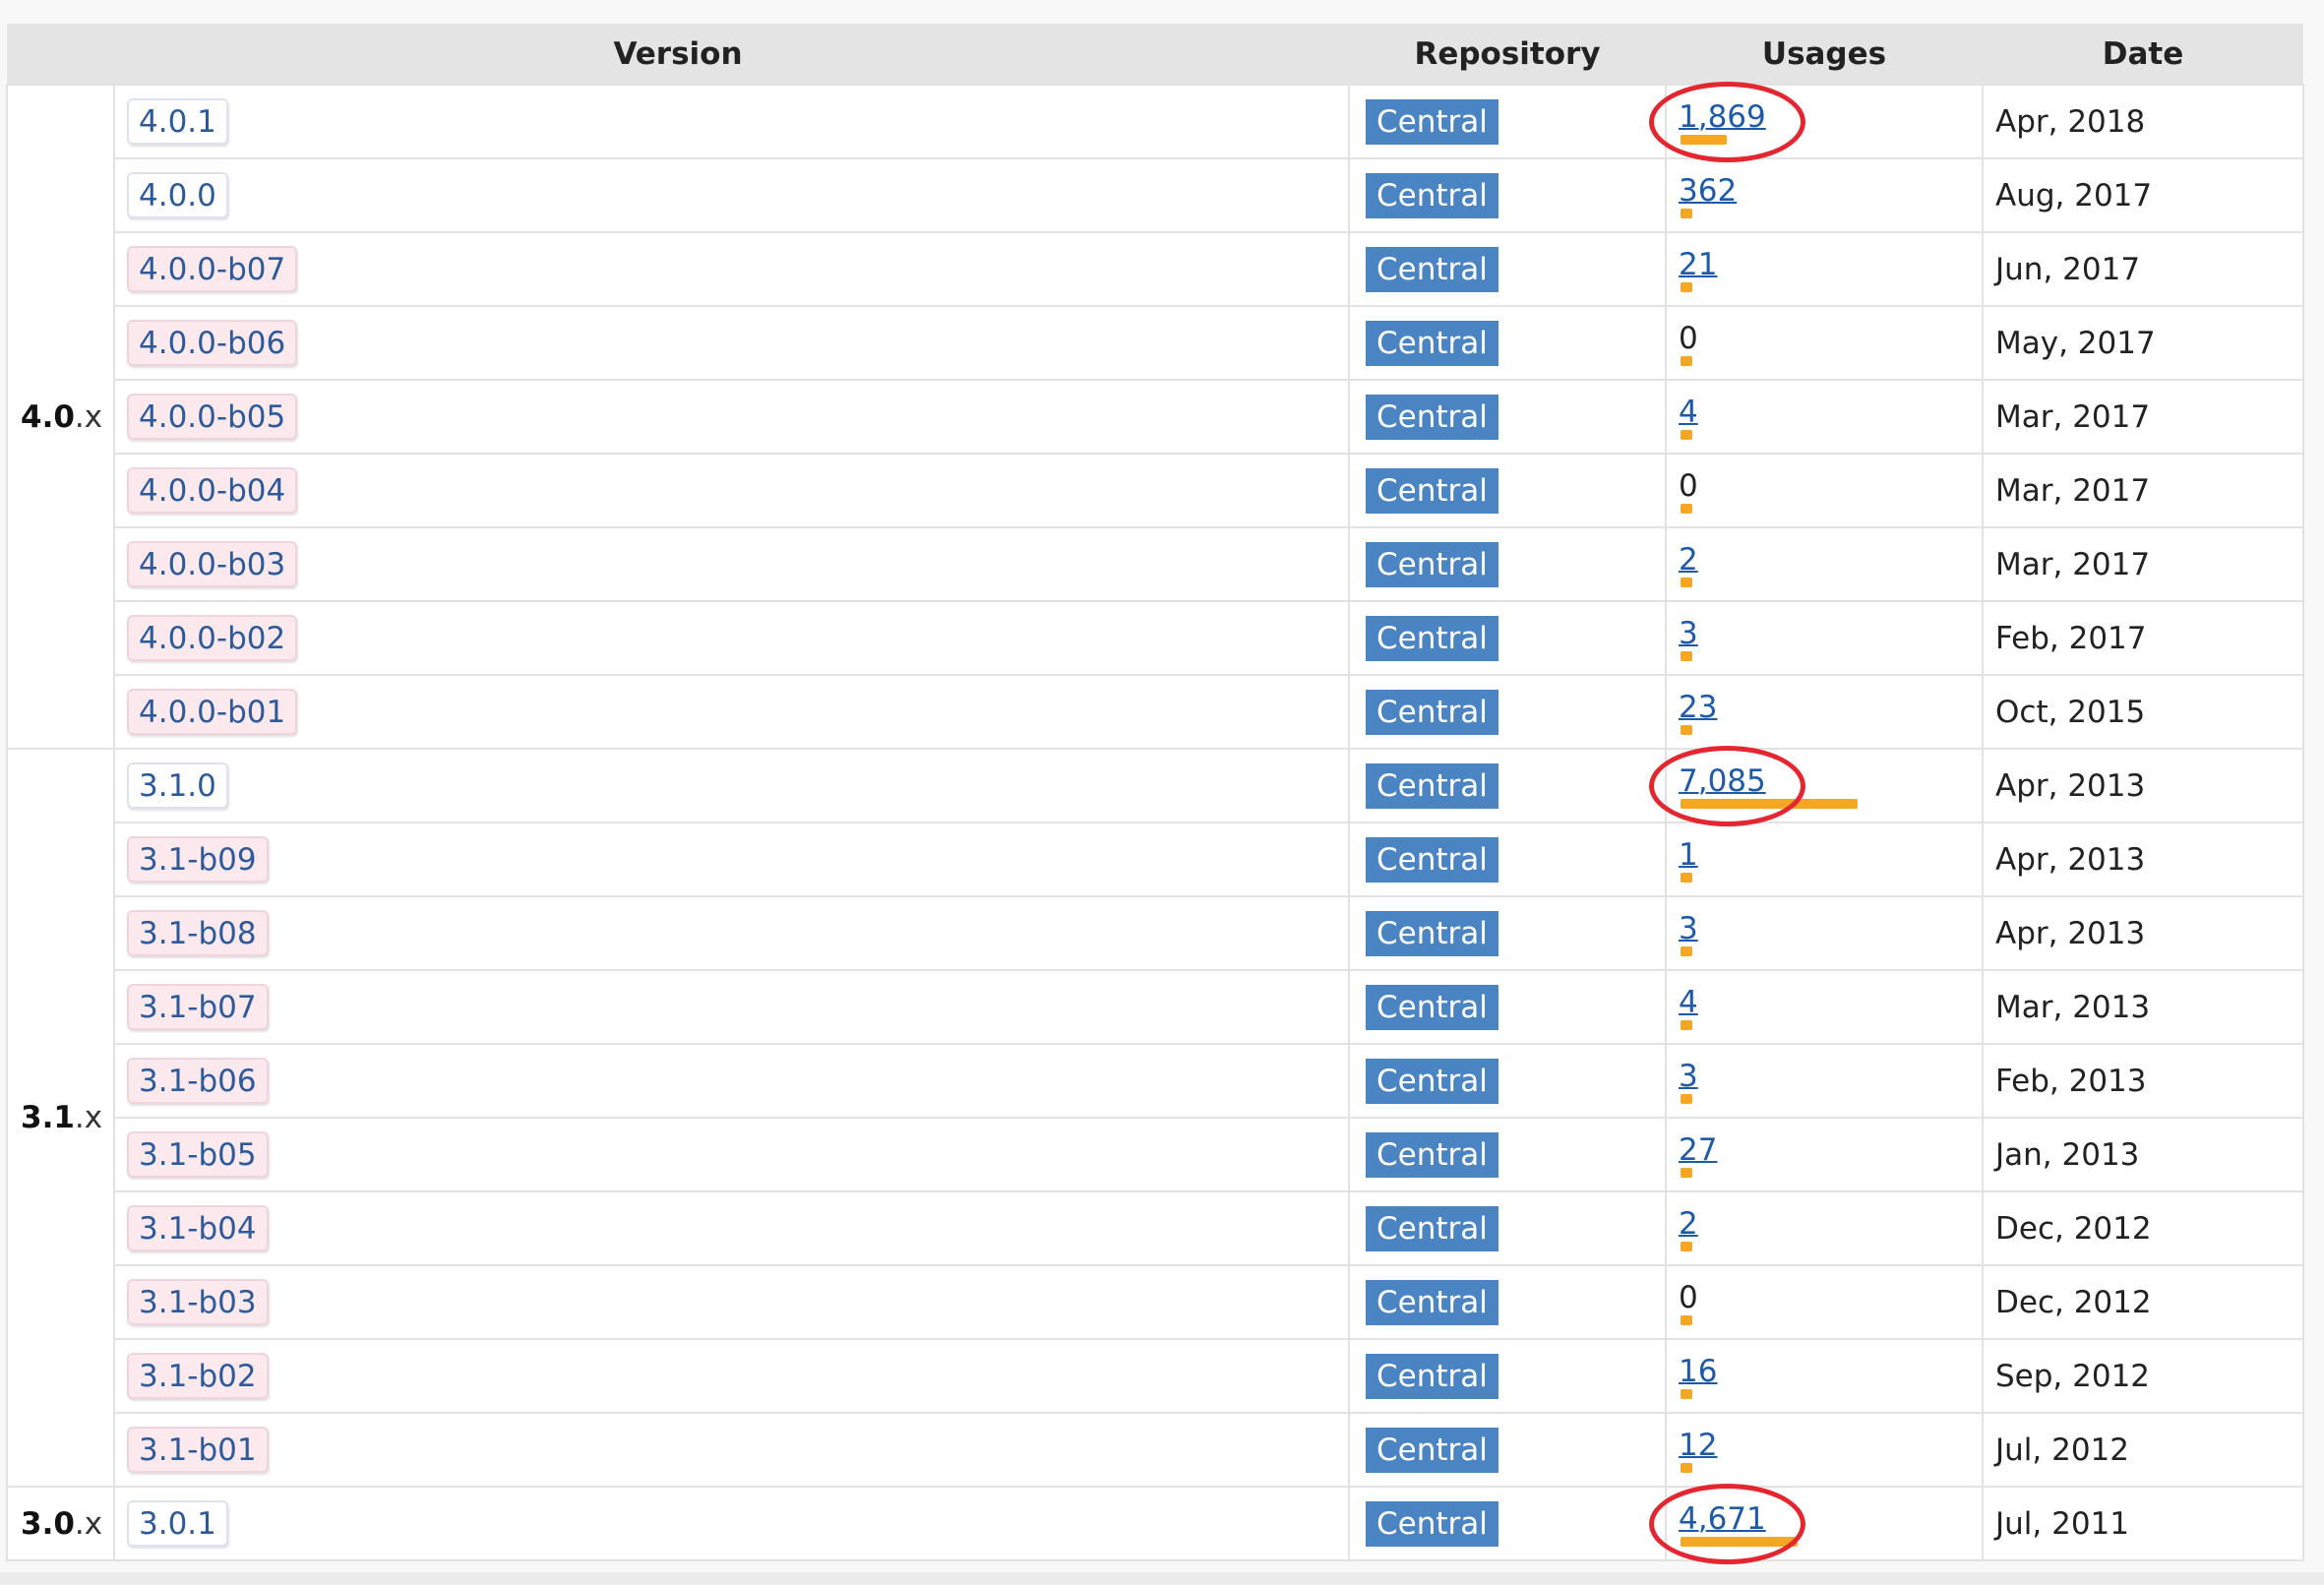 The height and width of the screenshot is (1585, 2324). I want to click on usage-count: 27, so click(1698, 1150).